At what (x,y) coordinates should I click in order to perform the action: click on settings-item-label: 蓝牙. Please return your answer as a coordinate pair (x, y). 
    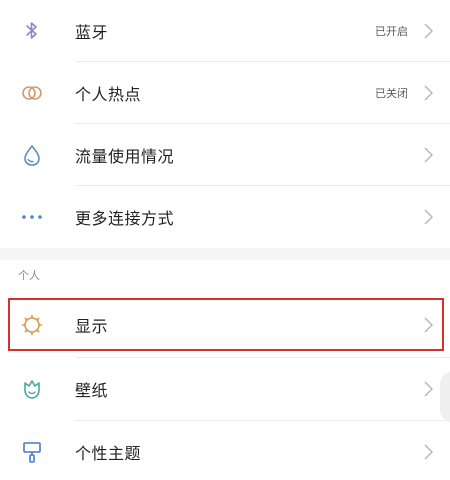
    Looking at the image, I should click on (92, 32).